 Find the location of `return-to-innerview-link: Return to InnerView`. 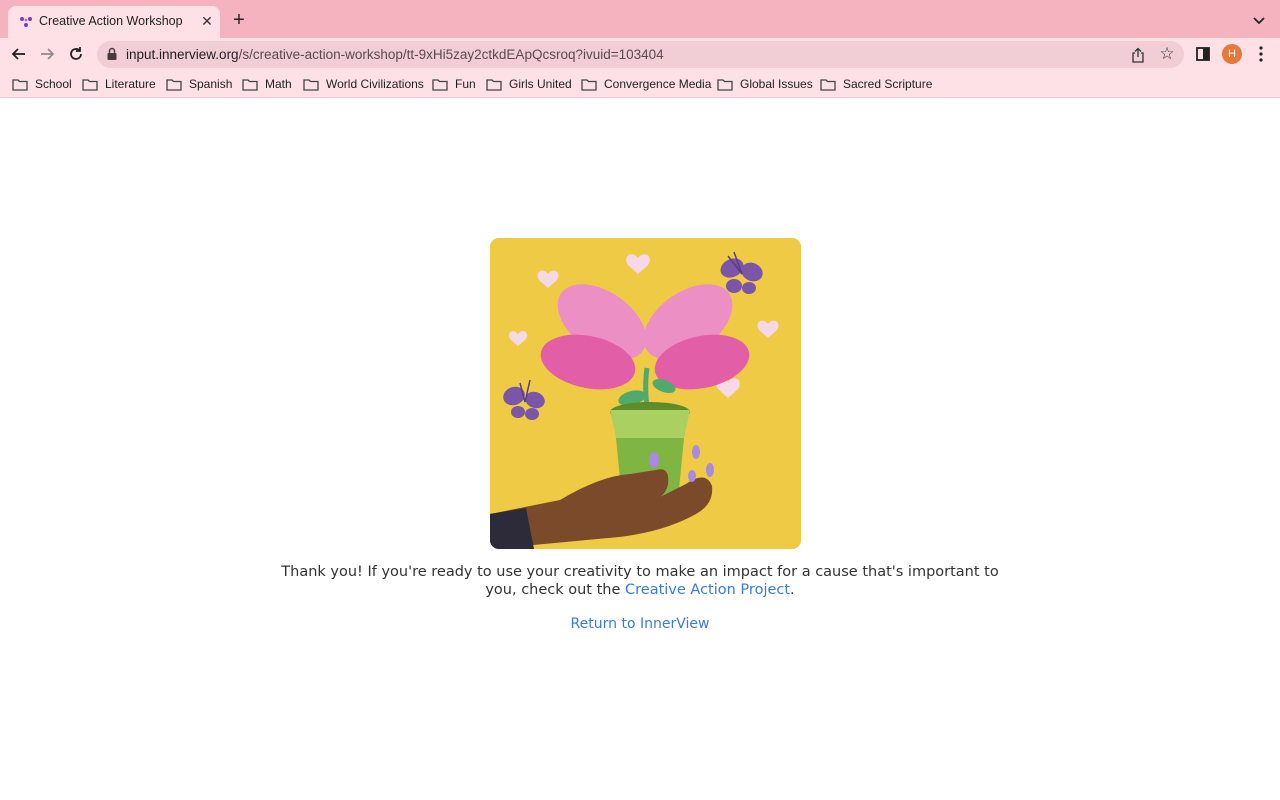

return-to-innerview-link: Return to InnerView is located at coordinates (640, 624).